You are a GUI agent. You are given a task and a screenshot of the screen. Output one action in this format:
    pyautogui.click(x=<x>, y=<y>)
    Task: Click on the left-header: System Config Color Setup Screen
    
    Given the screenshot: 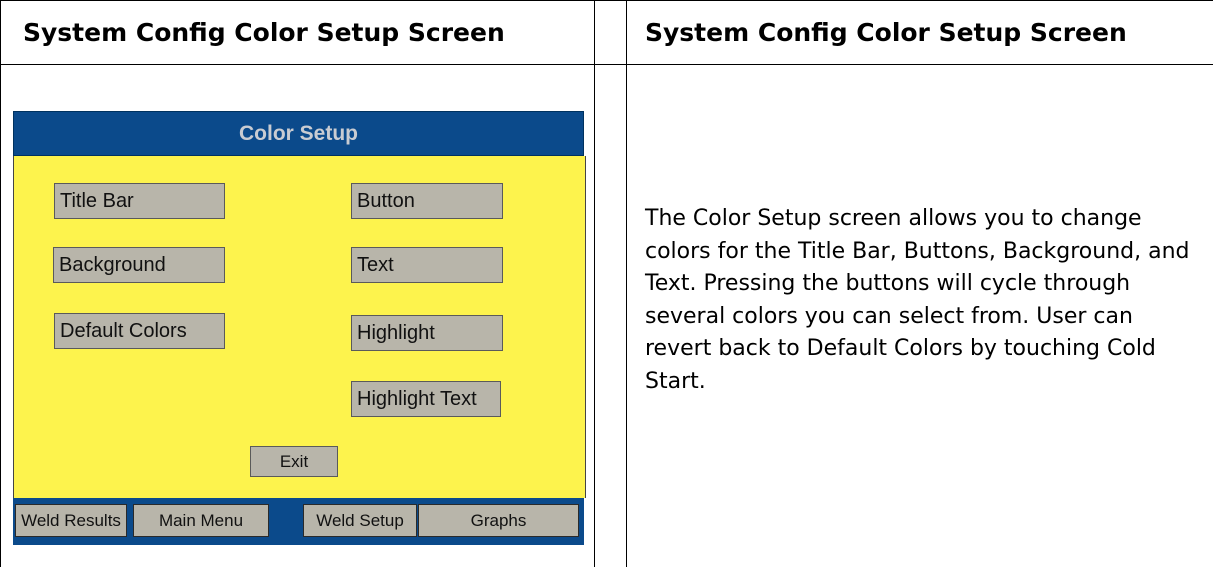 What is the action you would take?
    pyautogui.click(x=264, y=32)
    